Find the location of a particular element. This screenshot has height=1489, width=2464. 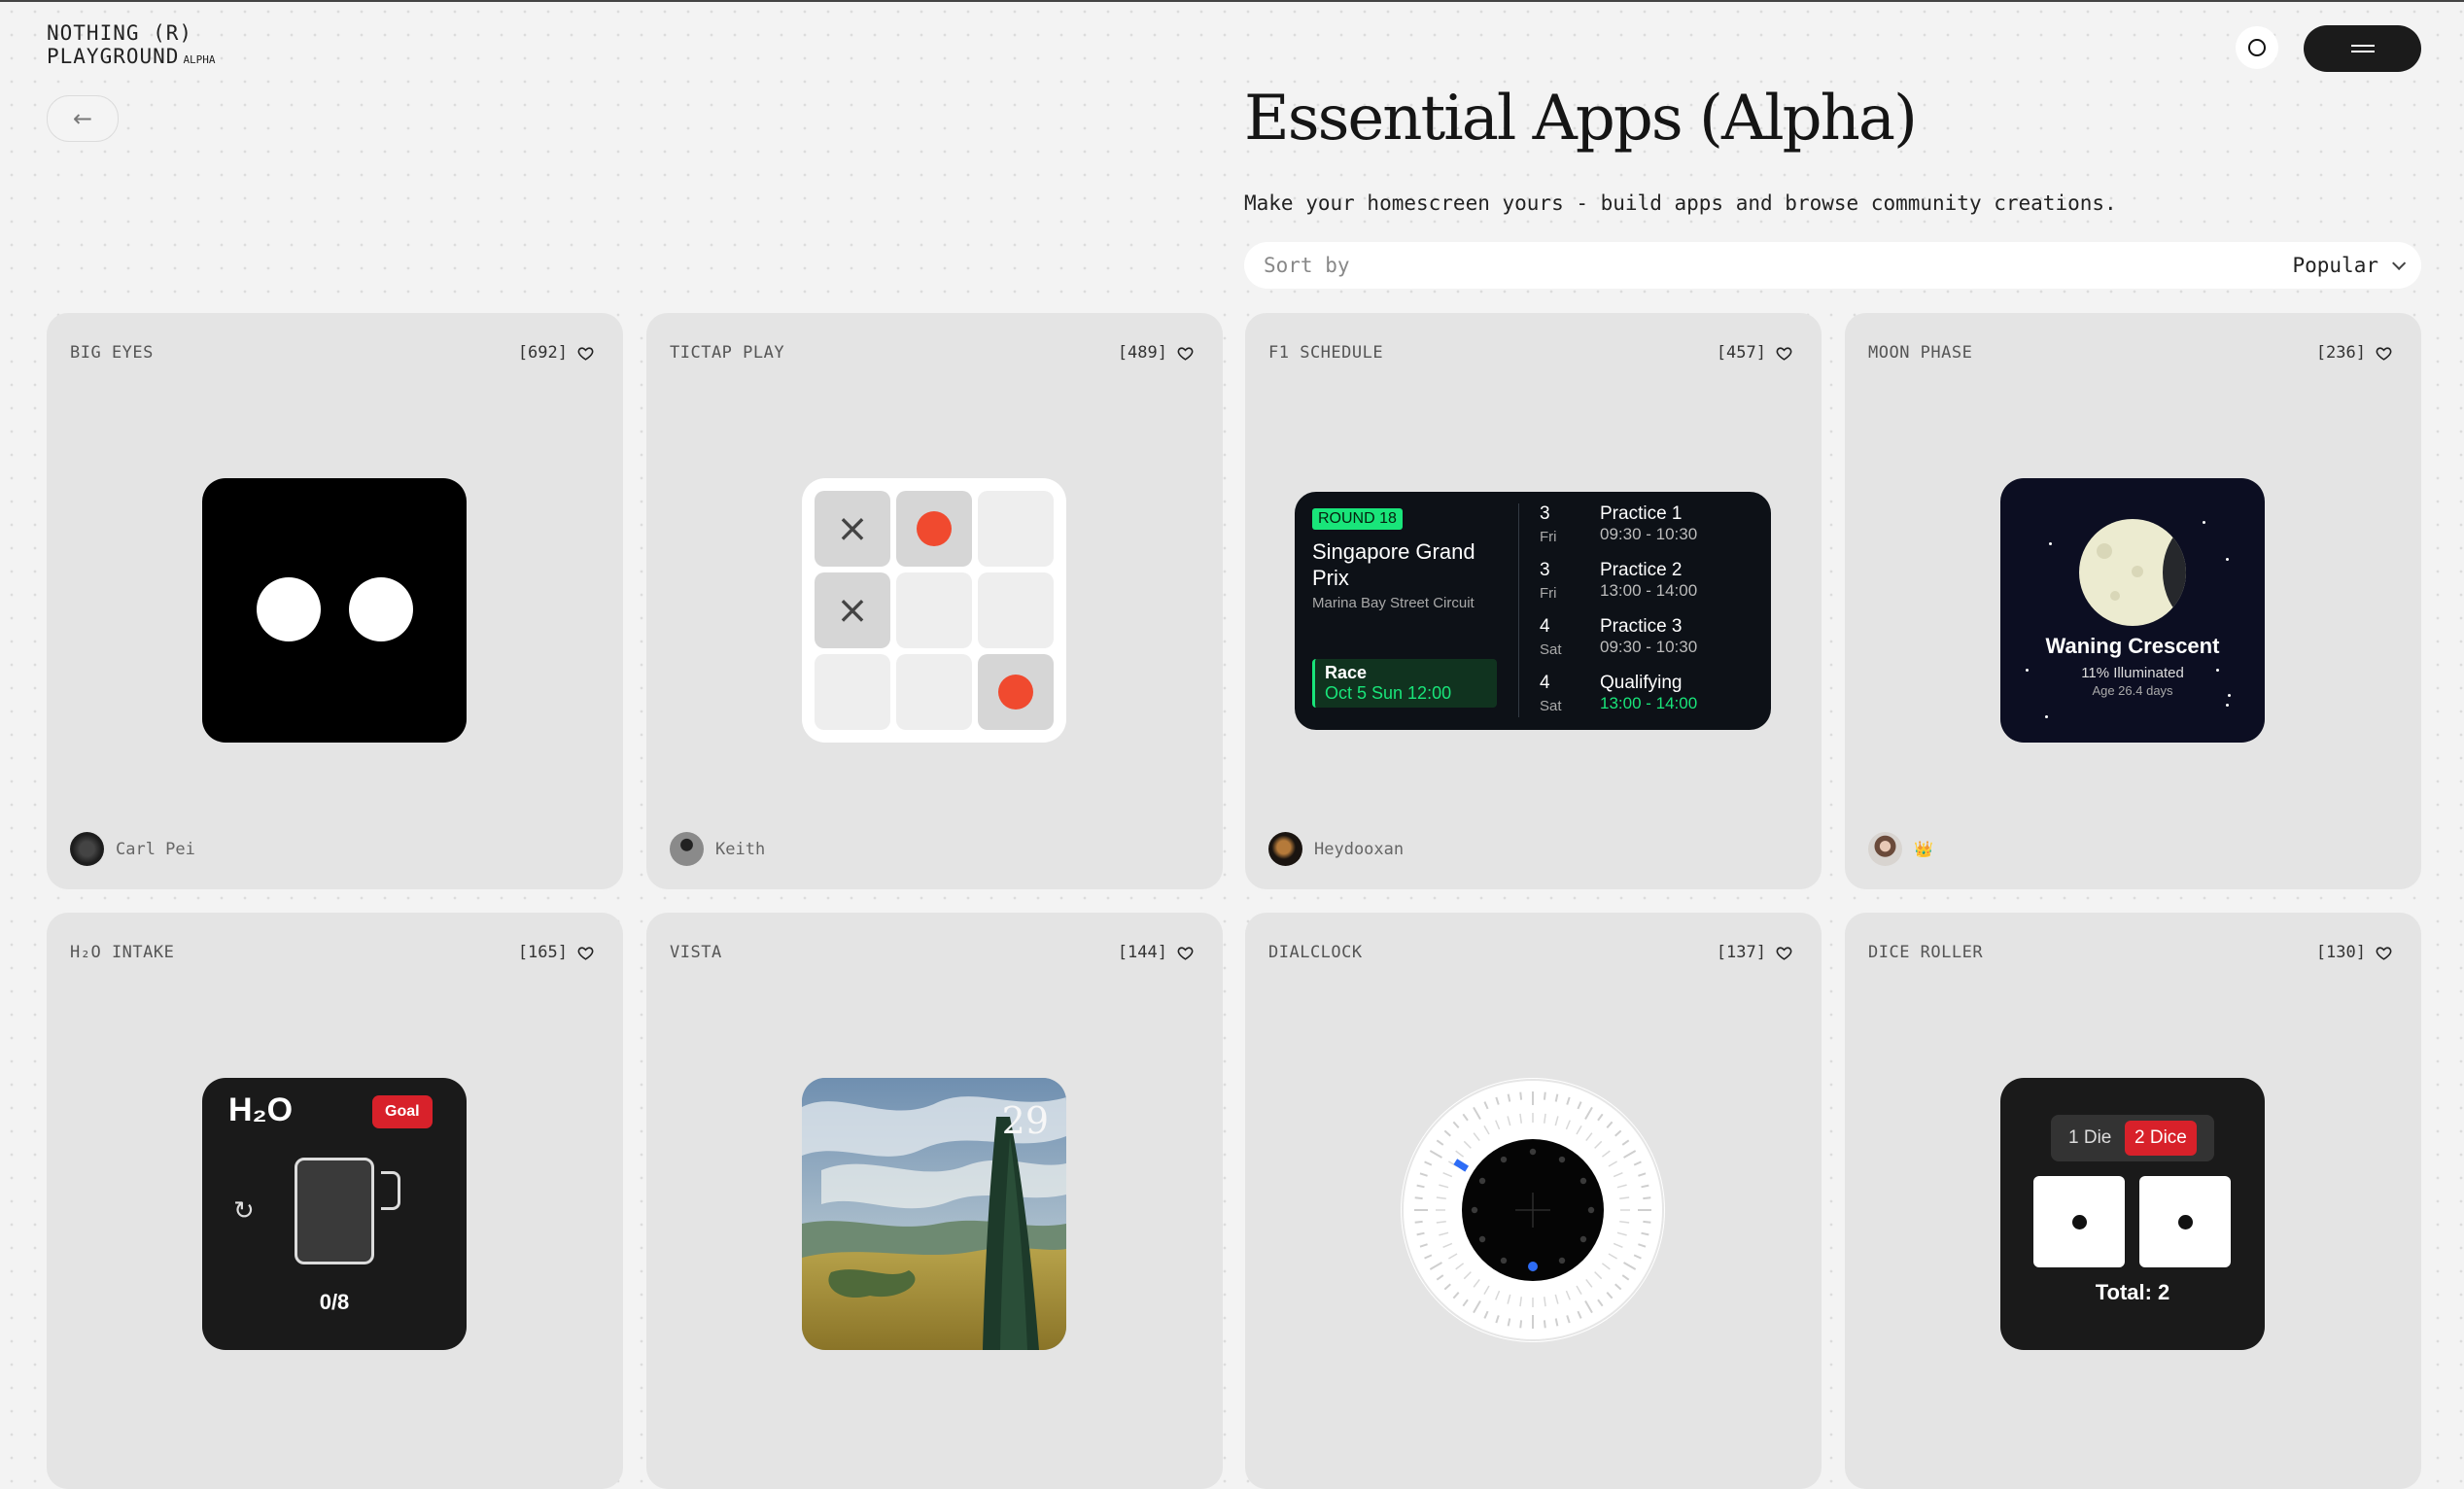

session-time: 13:00 - 14:00 is located at coordinates (1649, 590).